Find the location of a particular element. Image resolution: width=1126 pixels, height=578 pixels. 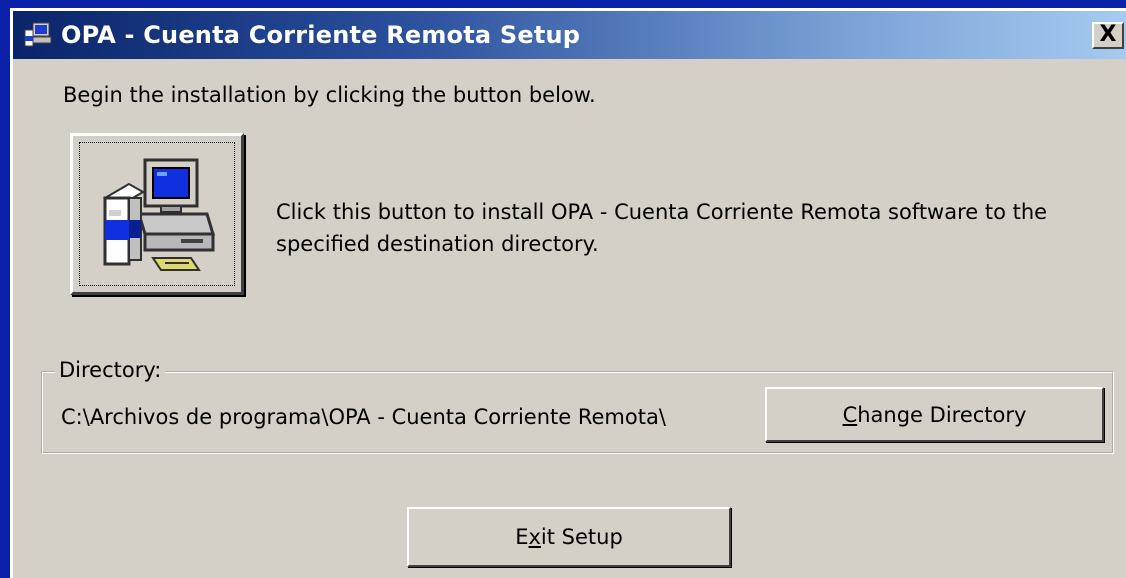

install-button is located at coordinates (157, 214).